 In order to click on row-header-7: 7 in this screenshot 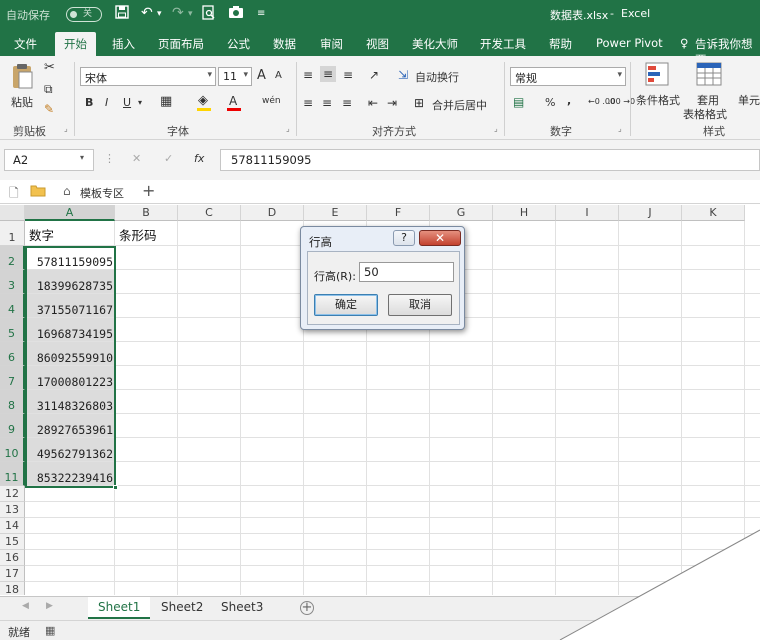, I will do `click(12, 378)`.